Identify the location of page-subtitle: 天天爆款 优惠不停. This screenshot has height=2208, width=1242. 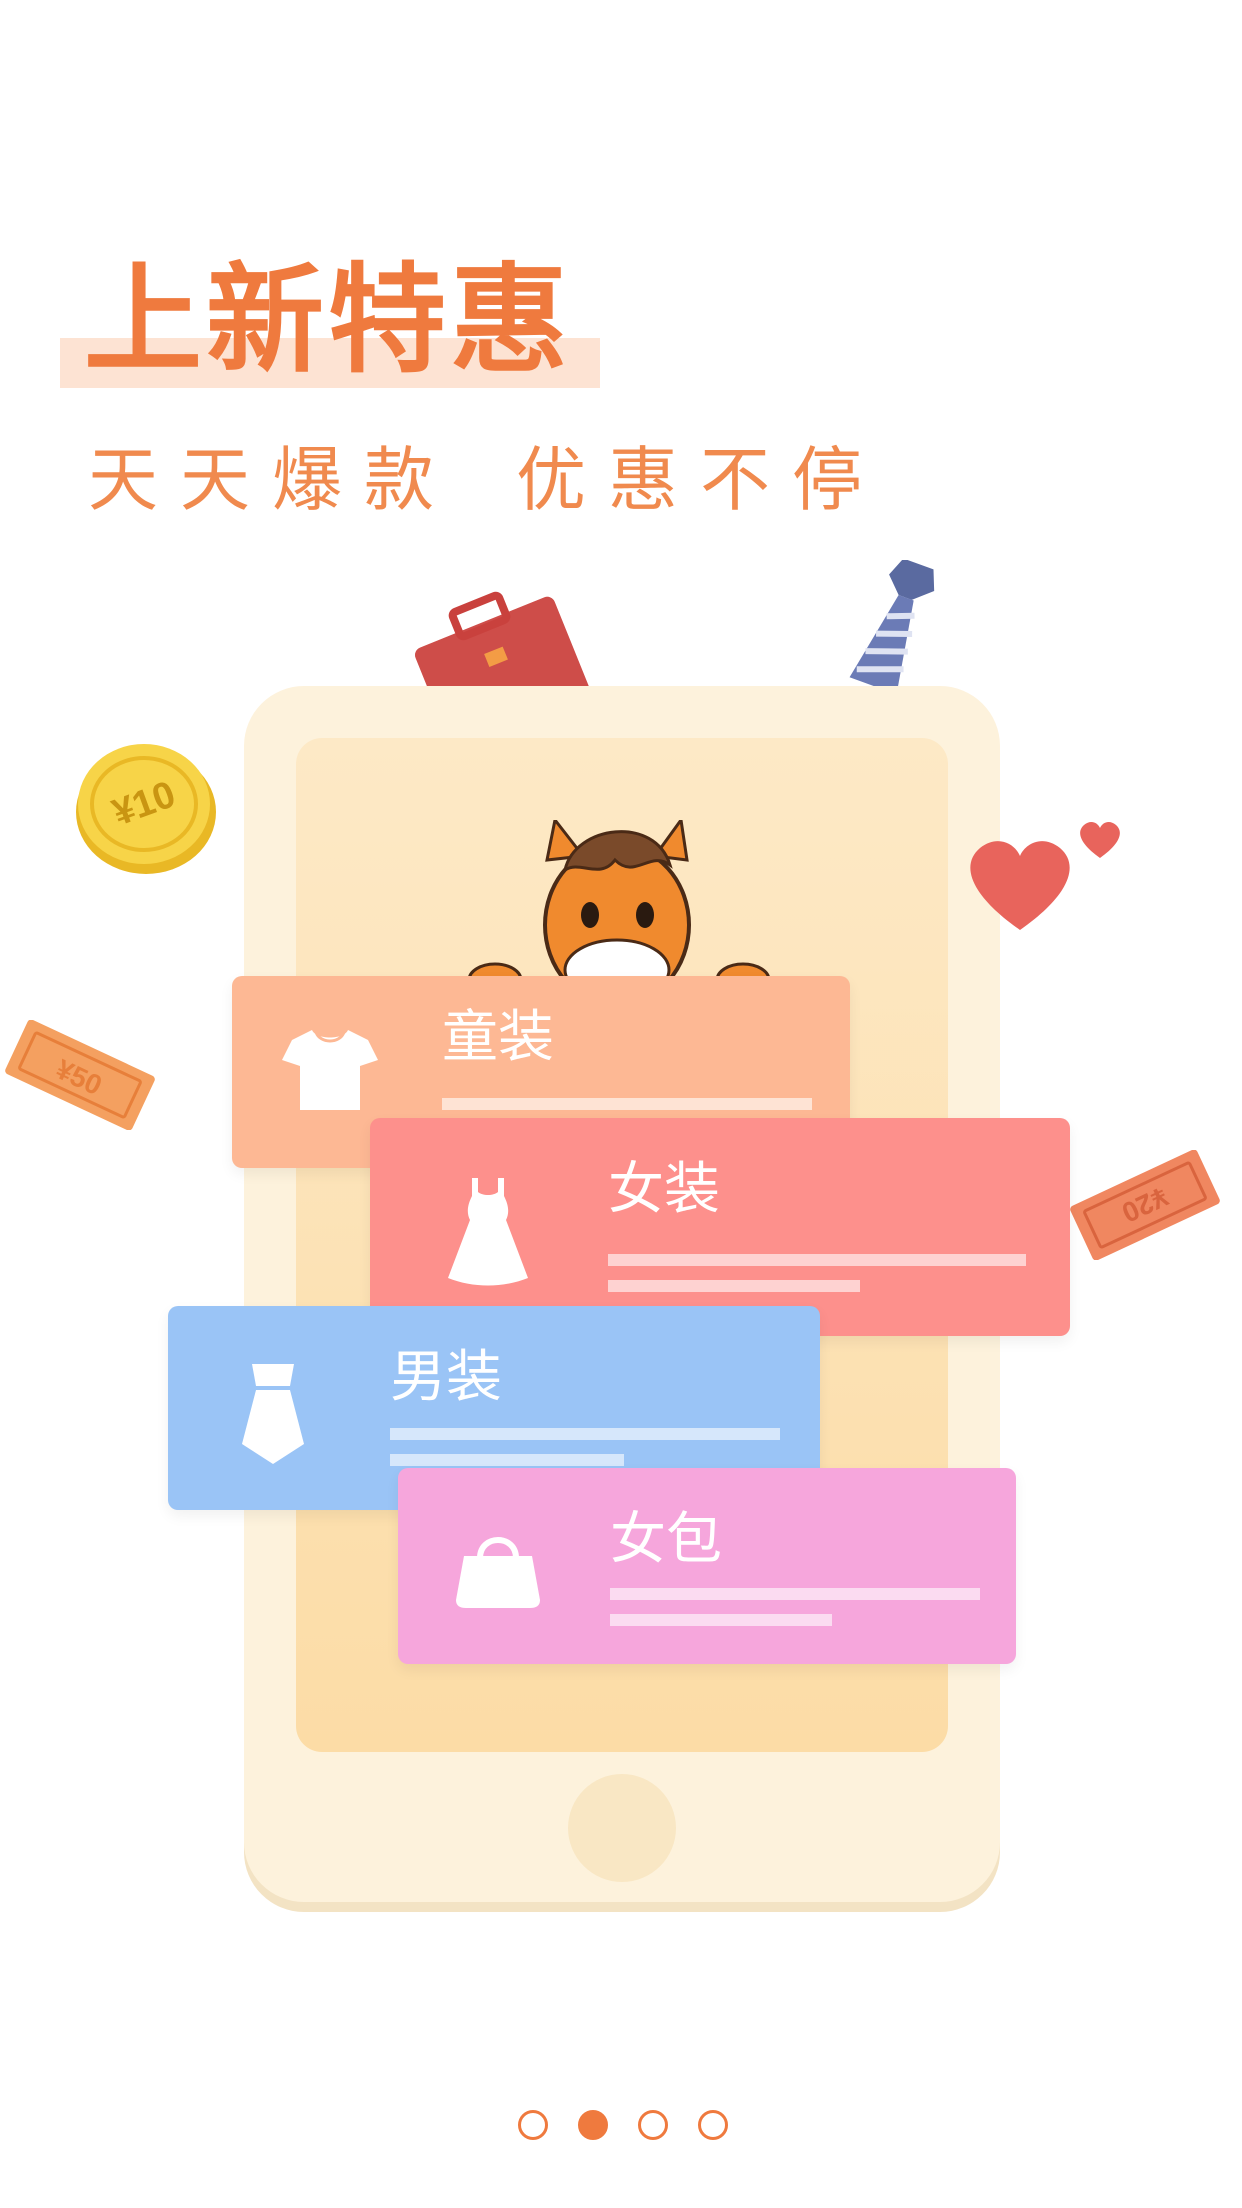
(486, 480).